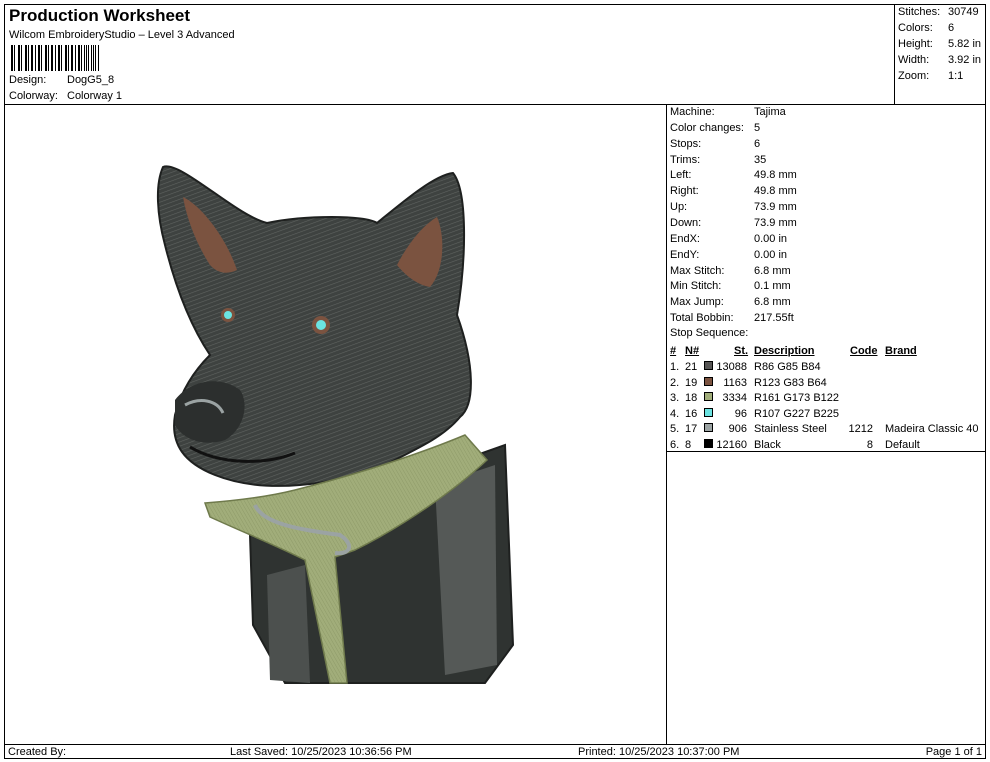  What do you see at coordinates (787, 367) in the screenshot?
I see `stop-description: R86 G85 B84` at bounding box center [787, 367].